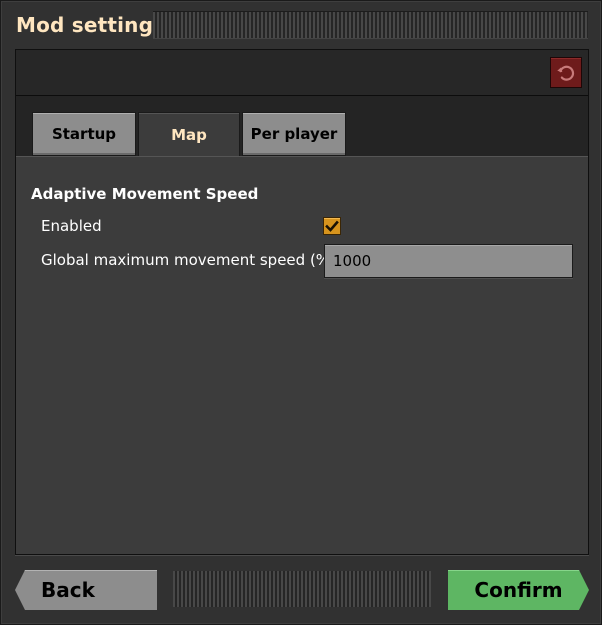 This screenshot has height=625, width=602. Describe the element at coordinates (294, 134) in the screenshot. I see `tab-per-player: Per player` at that location.